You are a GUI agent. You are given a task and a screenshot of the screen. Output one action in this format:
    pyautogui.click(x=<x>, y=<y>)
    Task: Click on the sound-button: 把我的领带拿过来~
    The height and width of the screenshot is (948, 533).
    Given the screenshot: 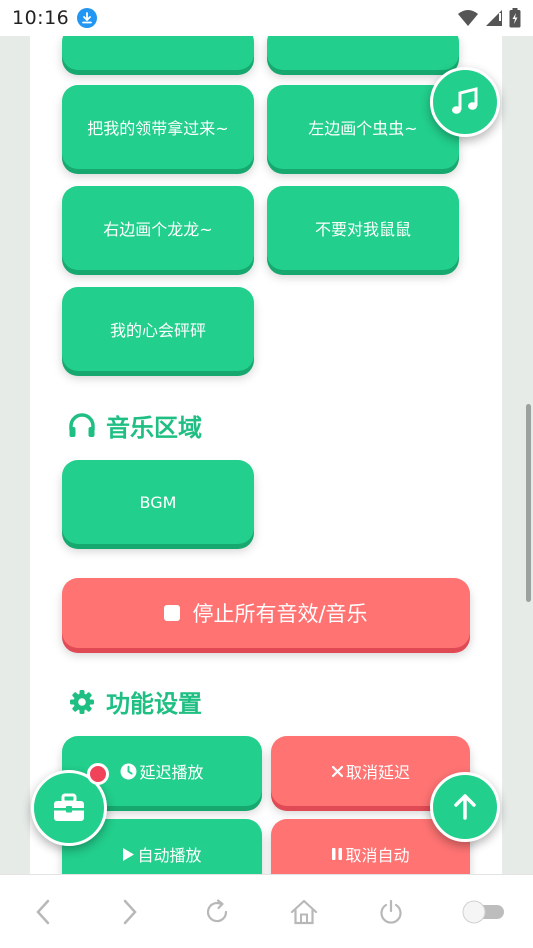 What is the action you would take?
    pyautogui.click(x=158, y=127)
    